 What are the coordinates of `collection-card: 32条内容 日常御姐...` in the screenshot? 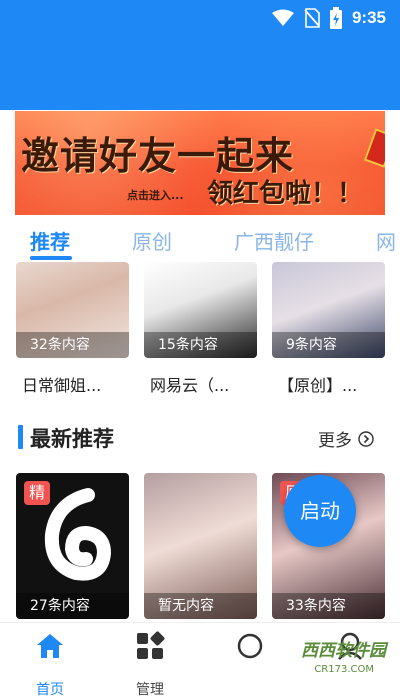 It's located at (72, 332).